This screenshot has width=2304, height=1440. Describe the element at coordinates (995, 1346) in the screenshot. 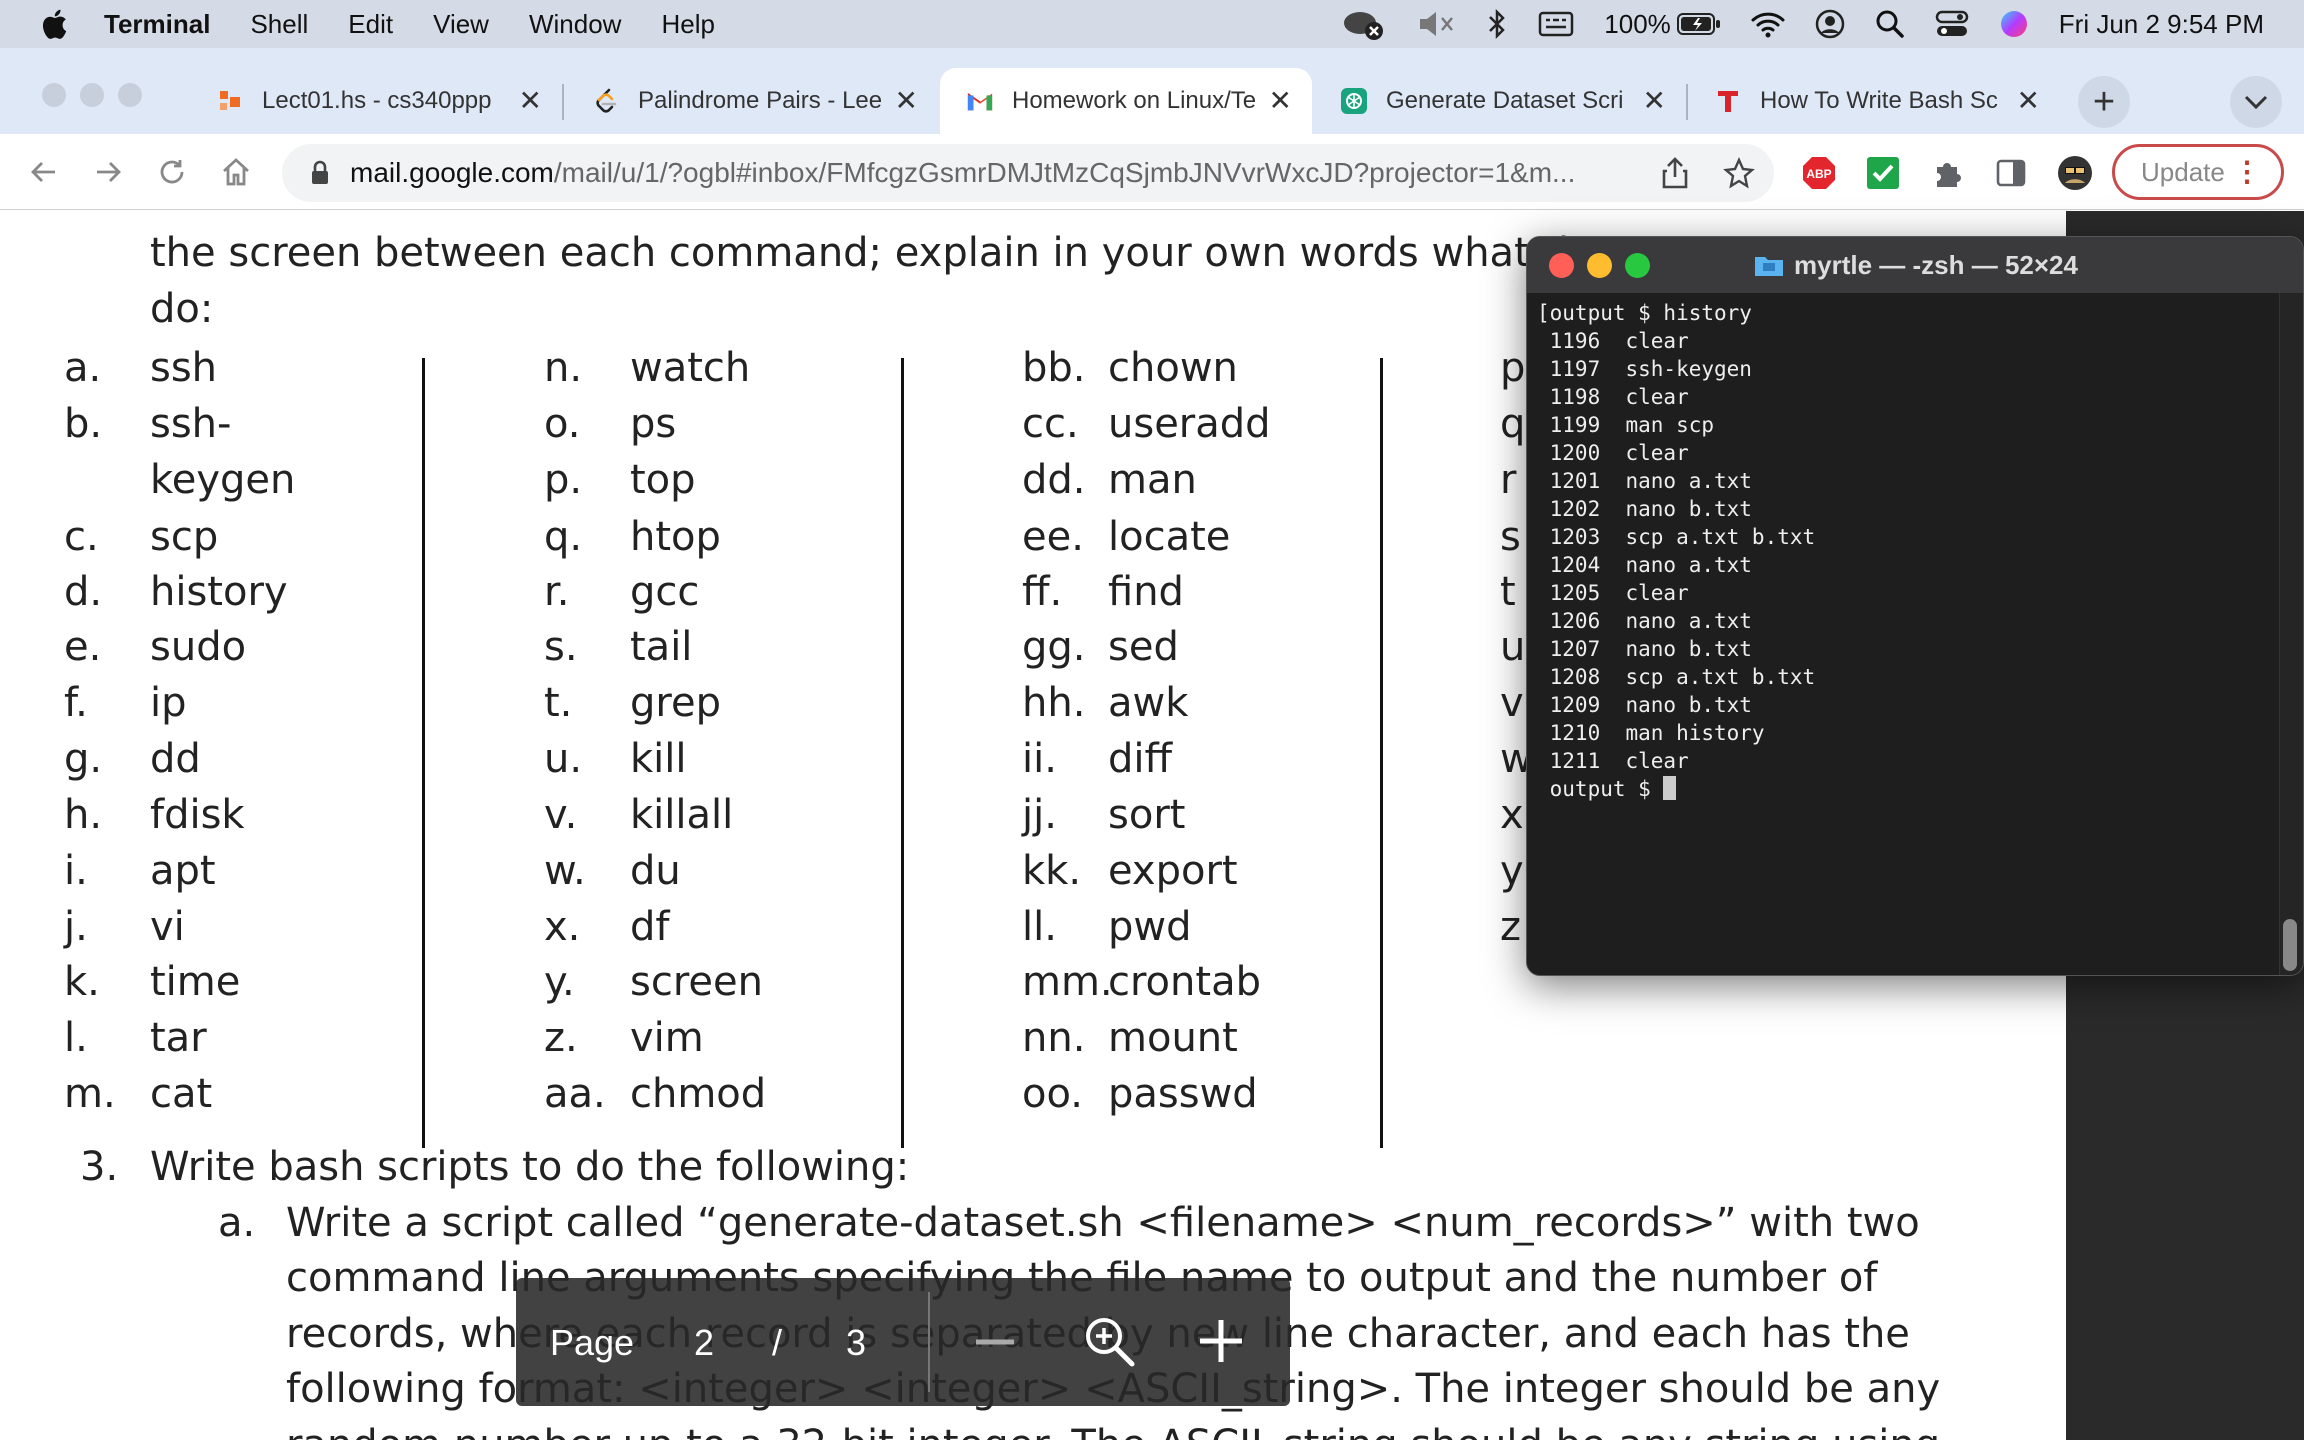

I see `zoom-out-button` at that location.